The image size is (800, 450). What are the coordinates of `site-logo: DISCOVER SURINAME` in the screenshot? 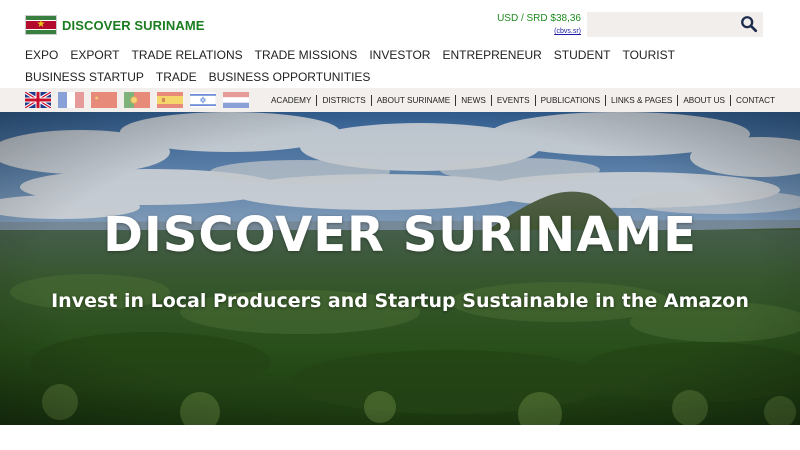 It's located at (115, 25).